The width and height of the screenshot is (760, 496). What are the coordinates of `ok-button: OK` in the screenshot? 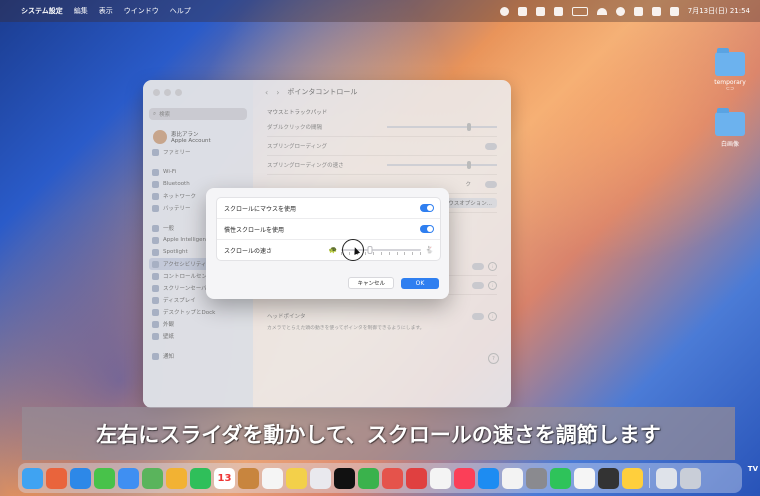 It's located at (420, 283).